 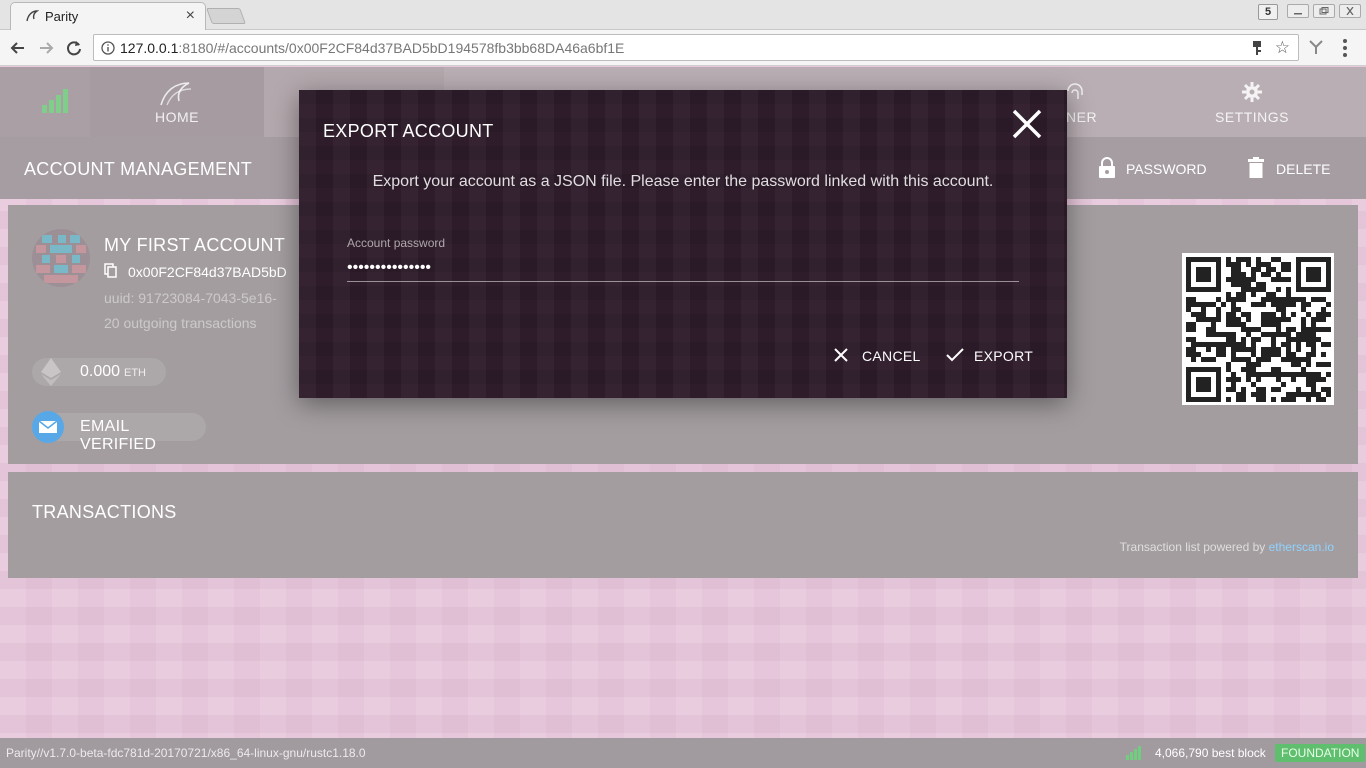 What do you see at coordinates (135, 373) in the screenshot?
I see `balance-unit: ETH` at bounding box center [135, 373].